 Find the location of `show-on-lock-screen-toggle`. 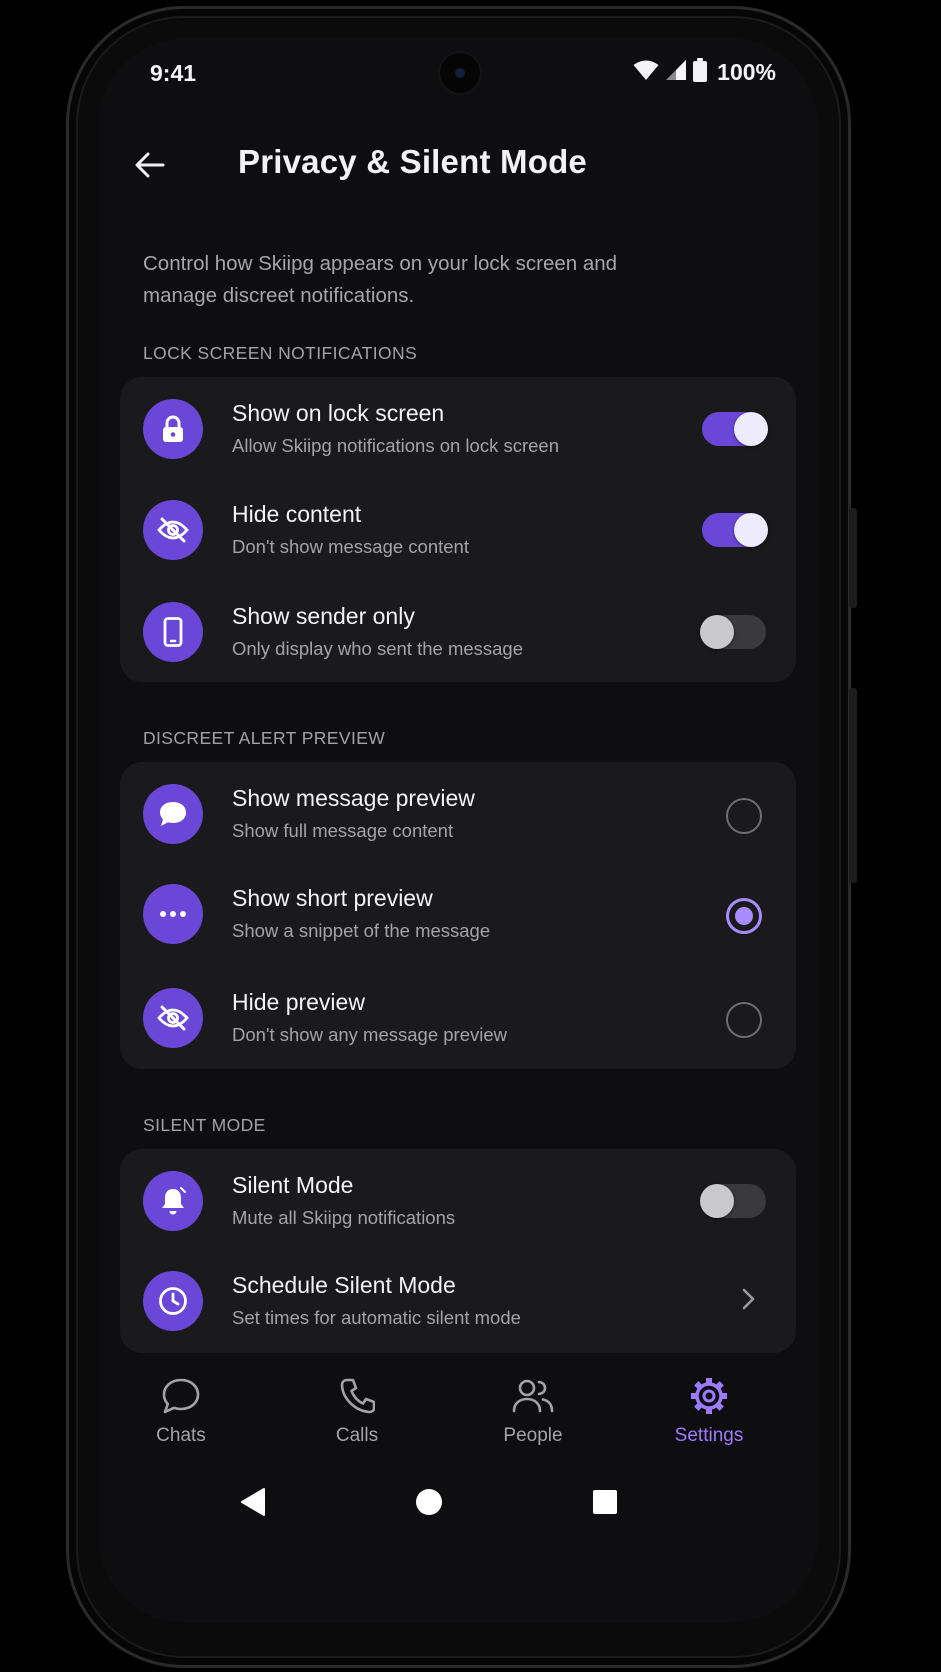

show-on-lock-screen-toggle is located at coordinates (735, 429).